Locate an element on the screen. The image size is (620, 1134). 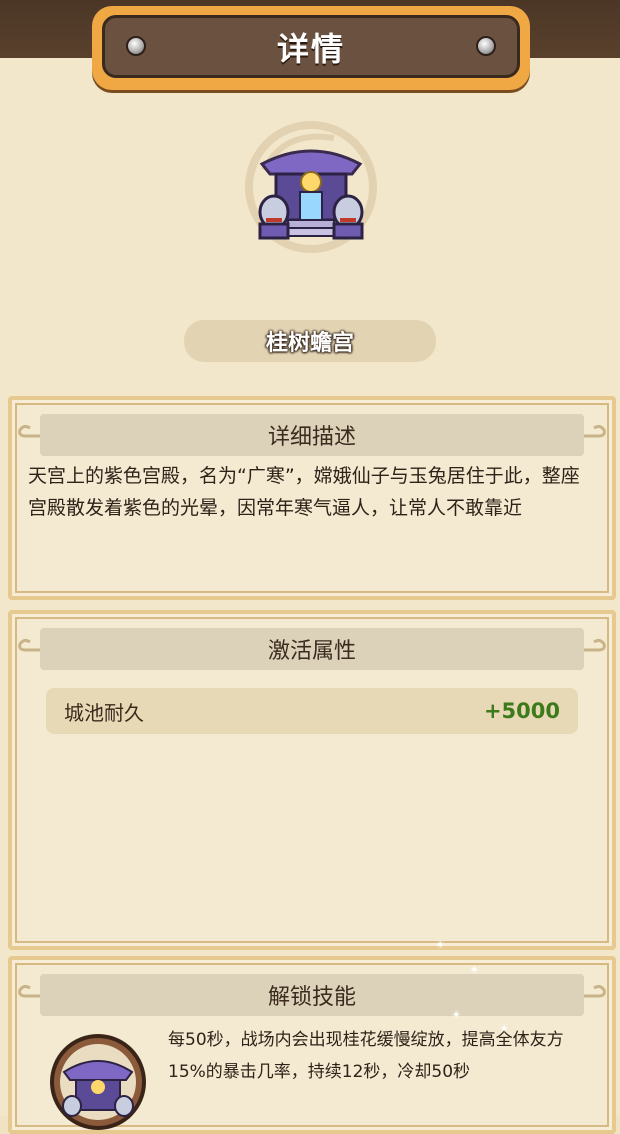
building-name: 桂树蟾宫 is located at coordinates (309, 343).